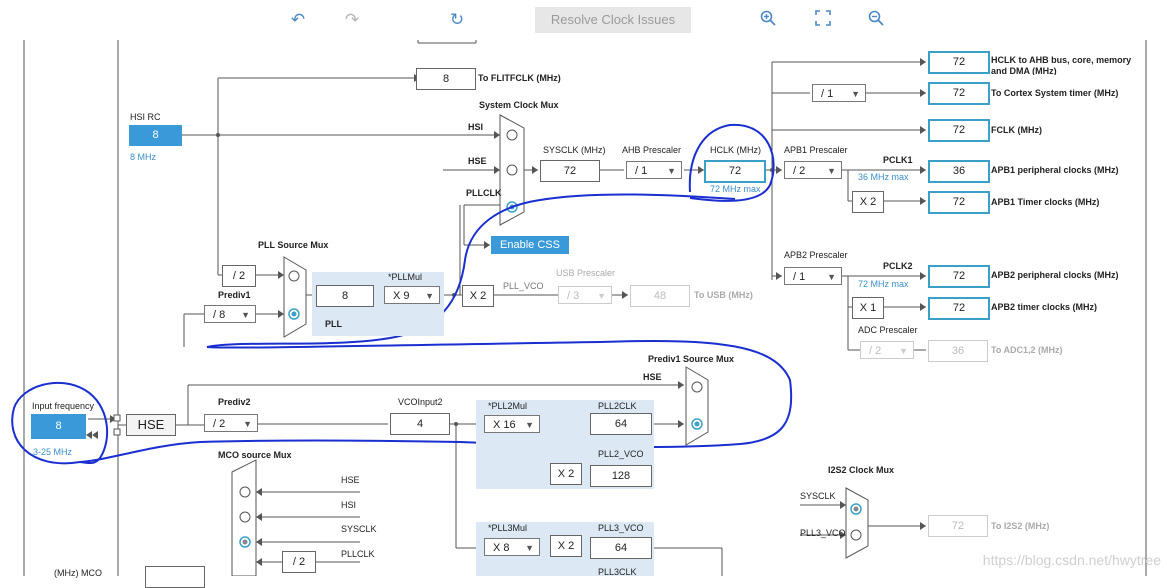 This screenshot has height=588, width=1167. What do you see at coordinates (358, 554) in the screenshot?
I see `mco-pllclk-label: PLLCLK` at bounding box center [358, 554].